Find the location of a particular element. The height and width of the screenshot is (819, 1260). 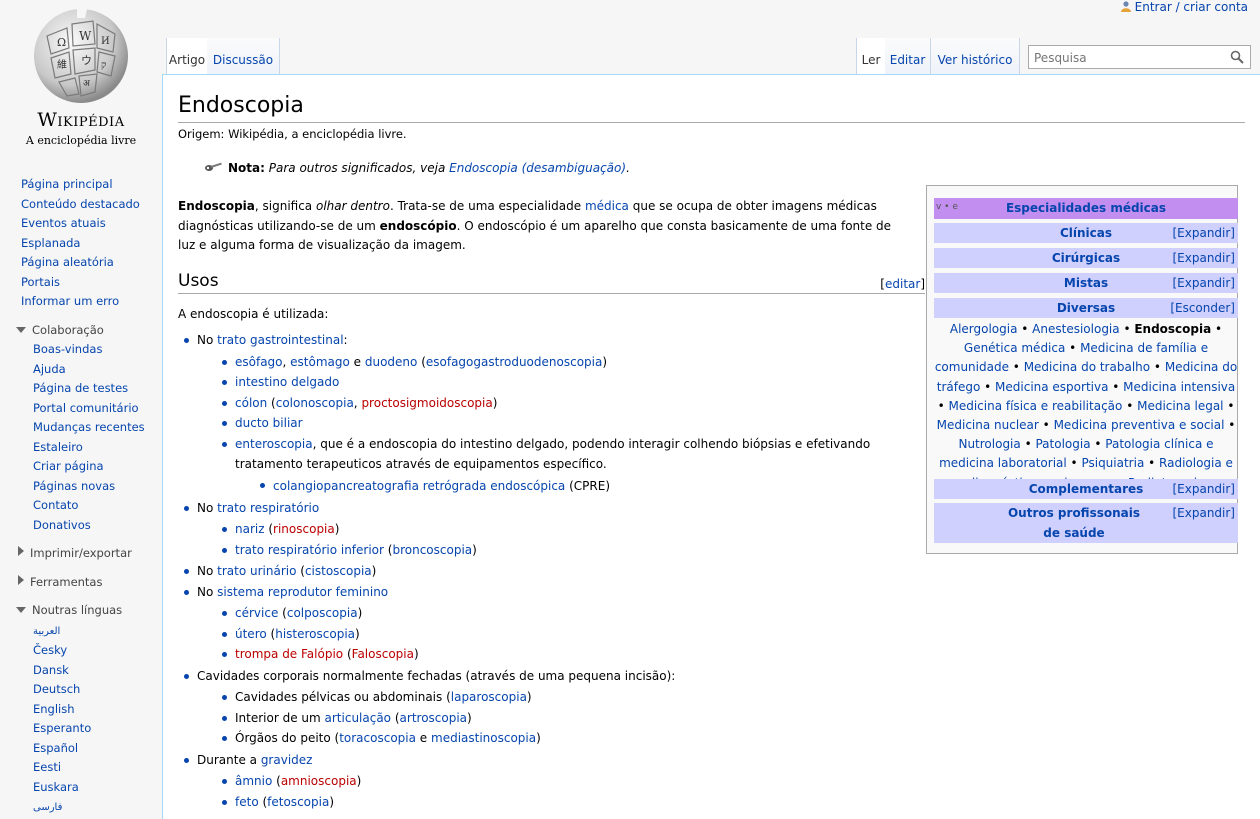

site-subtitle: Origem: Wikipédia, a enciclopédia livre. is located at coordinates (292, 134).